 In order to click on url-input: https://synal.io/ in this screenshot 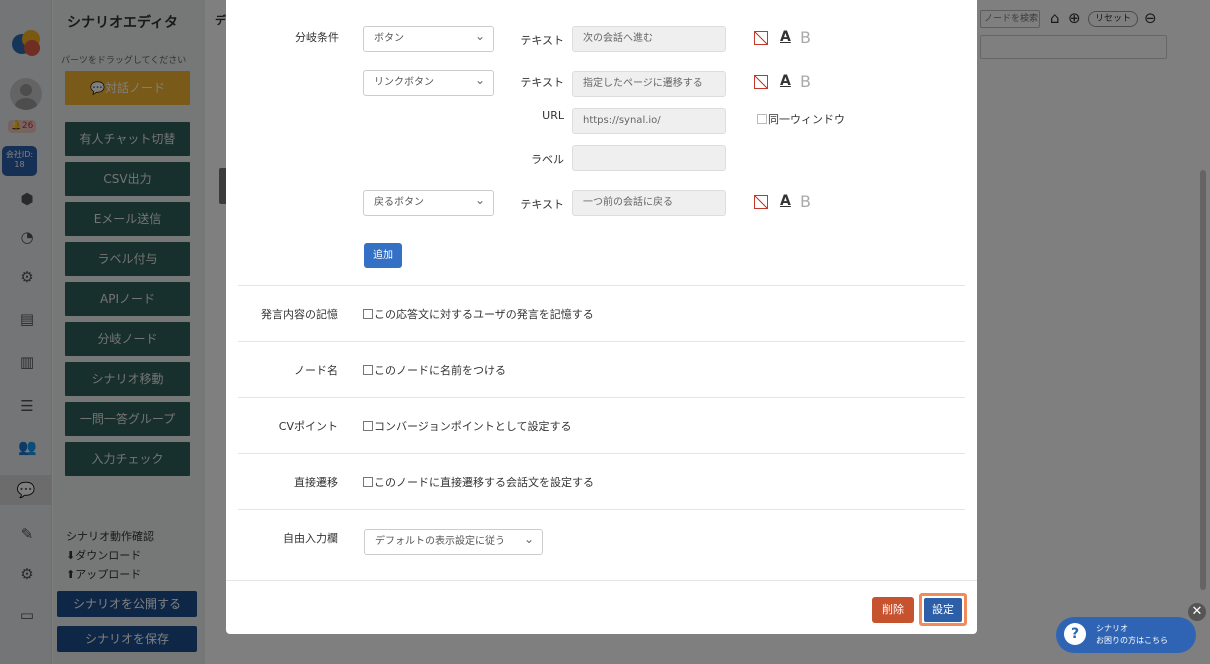, I will do `click(649, 121)`.